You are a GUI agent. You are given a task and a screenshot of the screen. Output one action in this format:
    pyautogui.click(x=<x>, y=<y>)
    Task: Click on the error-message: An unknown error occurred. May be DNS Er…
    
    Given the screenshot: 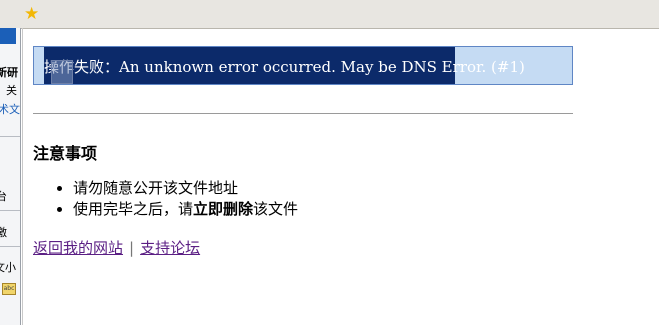 What is the action you would take?
    pyautogui.click(x=322, y=67)
    